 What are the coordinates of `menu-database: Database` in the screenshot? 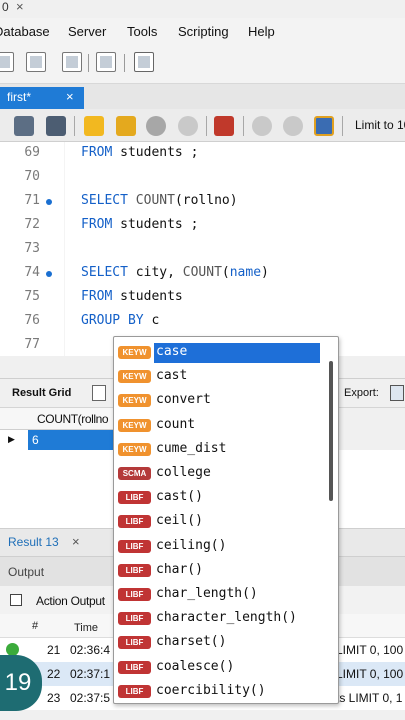 It's located at (25, 31).